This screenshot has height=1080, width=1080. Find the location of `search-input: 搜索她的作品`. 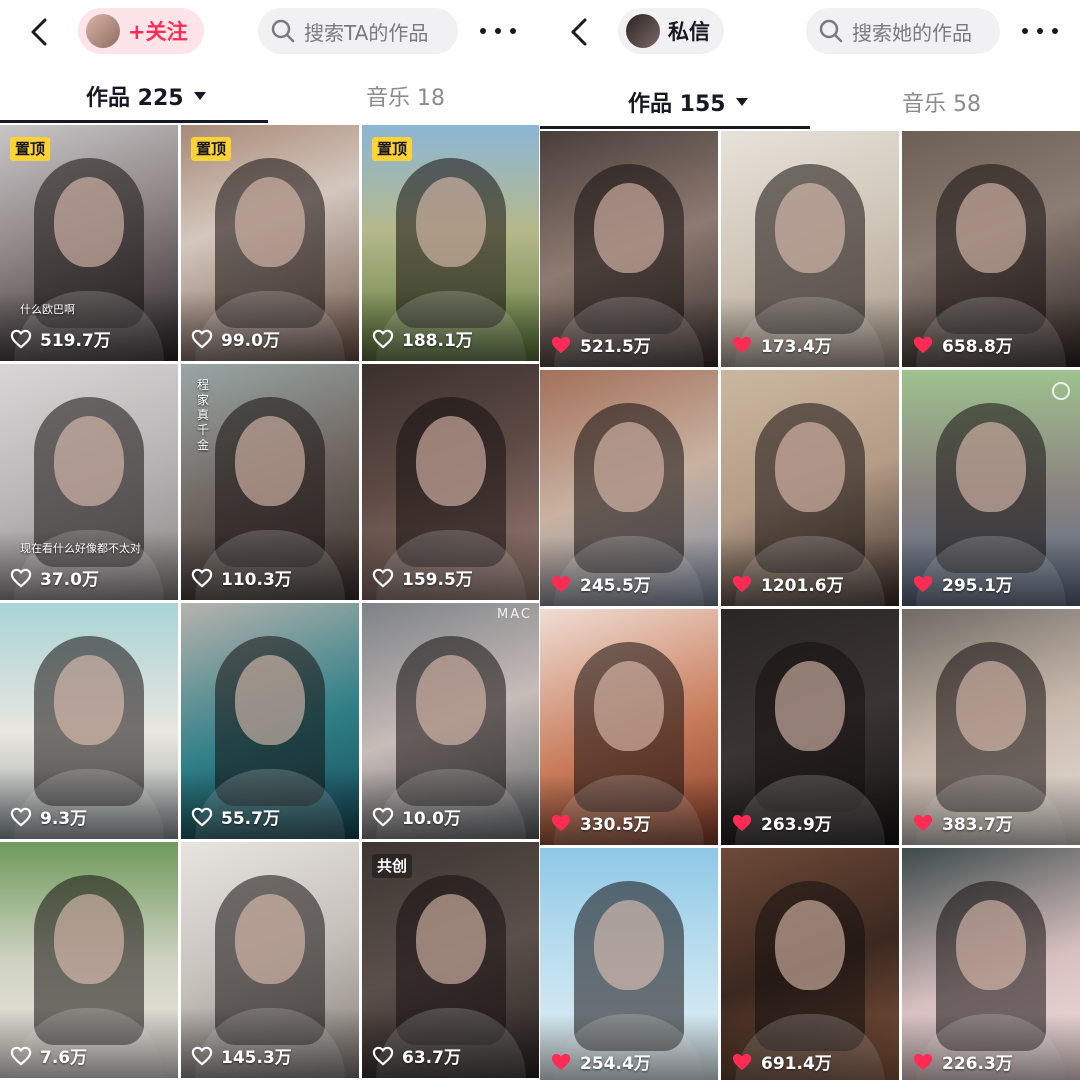

search-input: 搜索她的作品 is located at coordinates (903, 31).